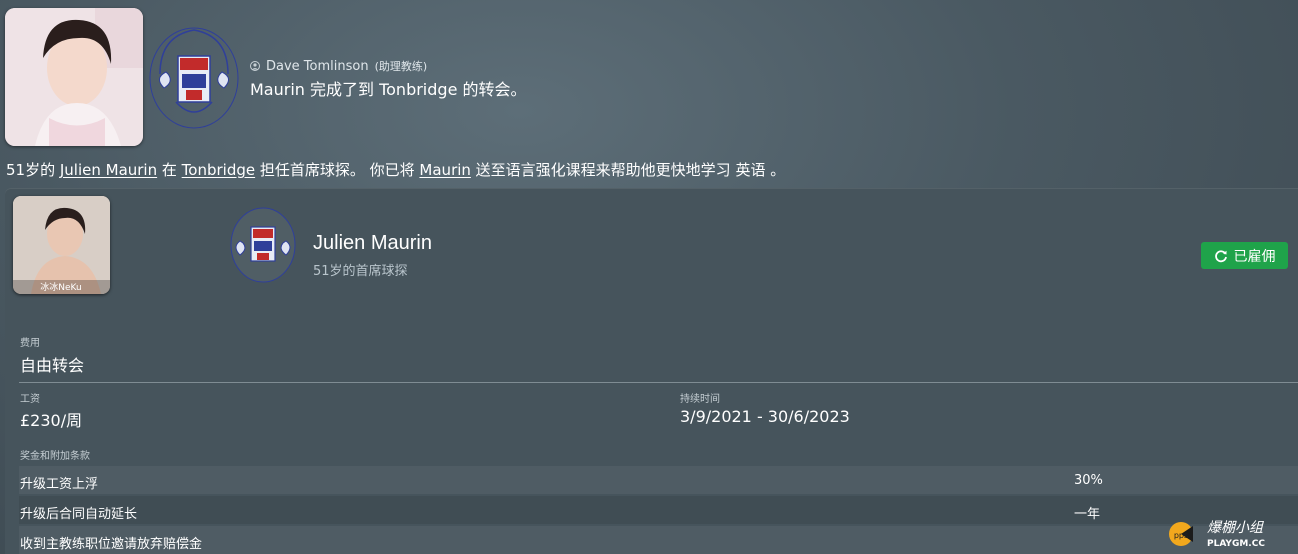 This screenshot has height=554, width=1298. What do you see at coordinates (1236, 544) in the screenshot?
I see `watermark-site: PLAYGM.CC` at bounding box center [1236, 544].